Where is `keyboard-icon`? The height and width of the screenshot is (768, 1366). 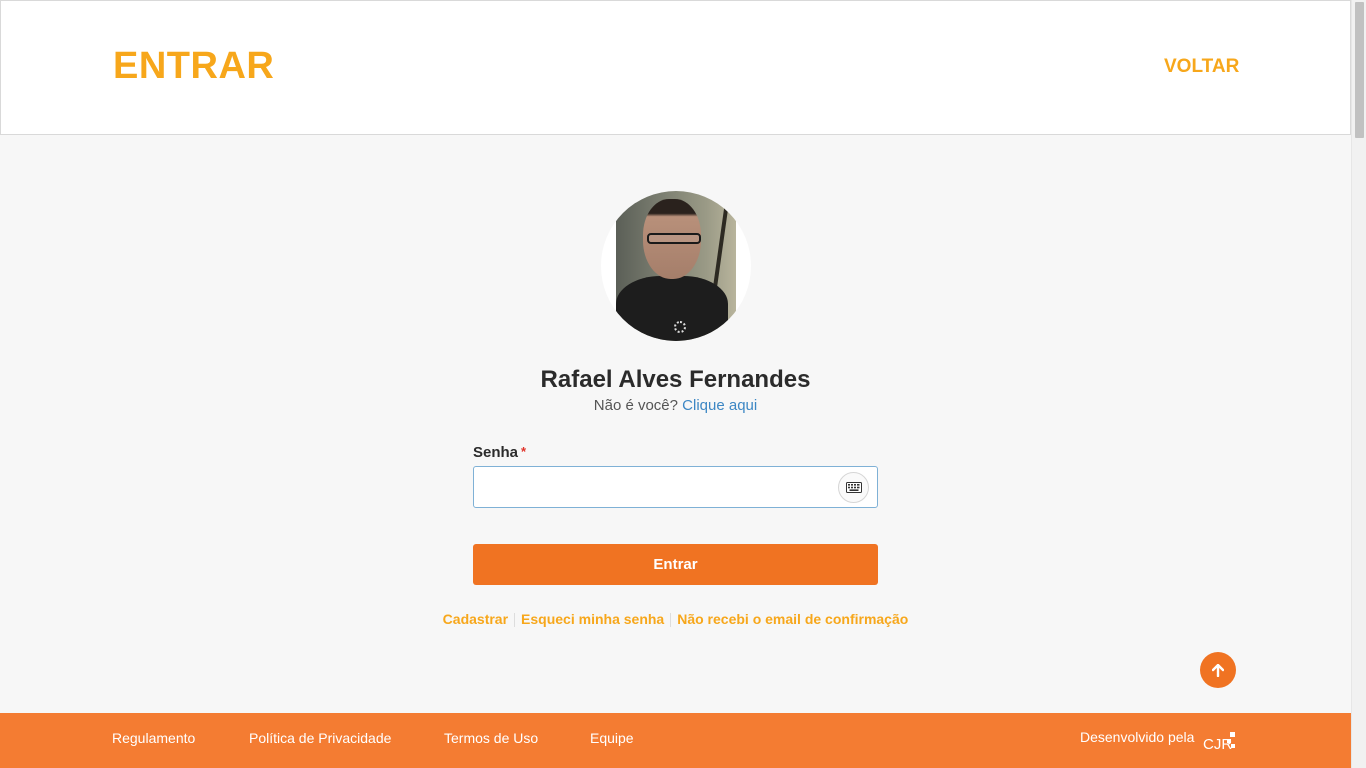 keyboard-icon is located at coordinates (853, 487).